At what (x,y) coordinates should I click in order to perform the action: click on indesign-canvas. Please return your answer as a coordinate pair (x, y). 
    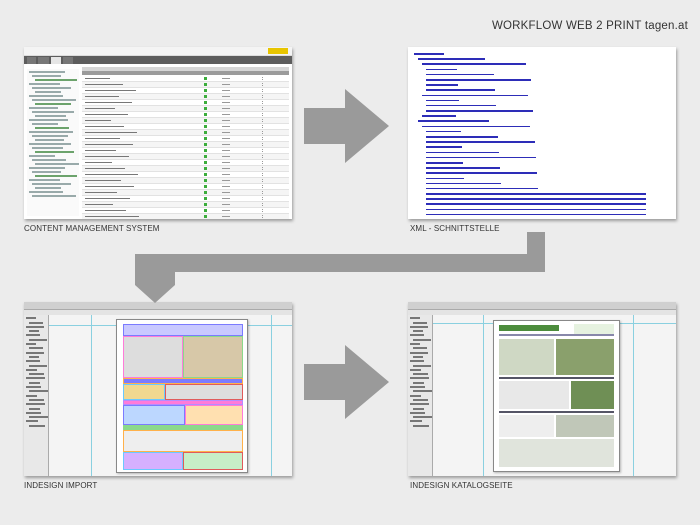
    Looking at the image, I should click on (170, 395).